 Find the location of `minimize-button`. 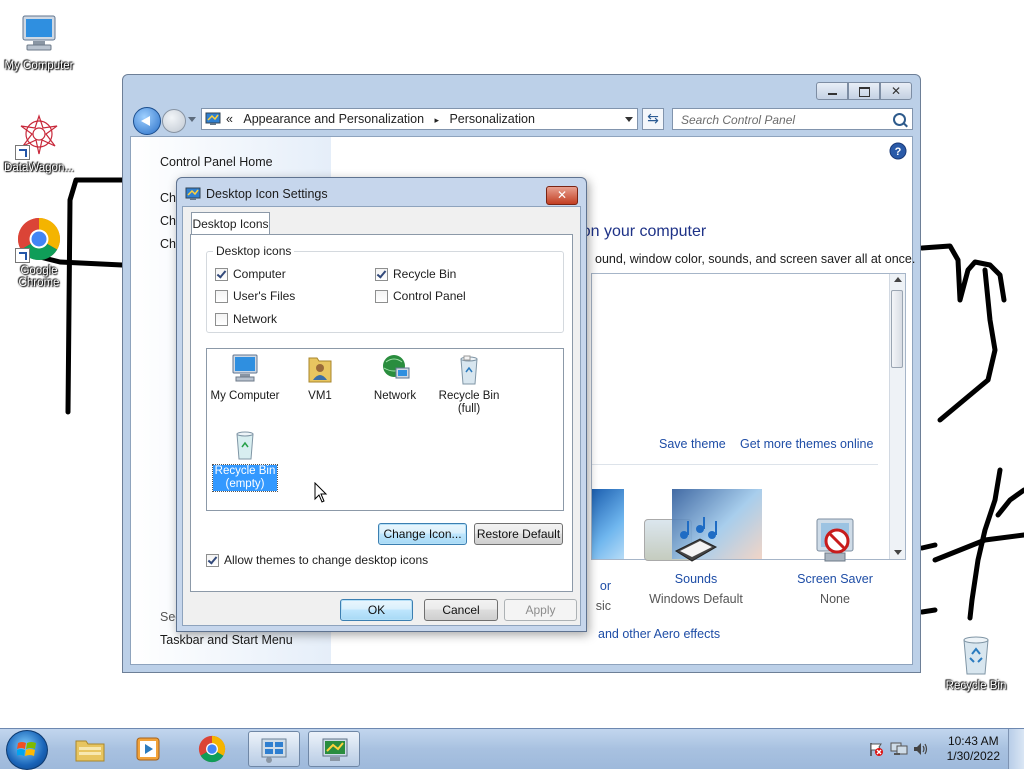

minimize-button is located at coordinates (832, 91).